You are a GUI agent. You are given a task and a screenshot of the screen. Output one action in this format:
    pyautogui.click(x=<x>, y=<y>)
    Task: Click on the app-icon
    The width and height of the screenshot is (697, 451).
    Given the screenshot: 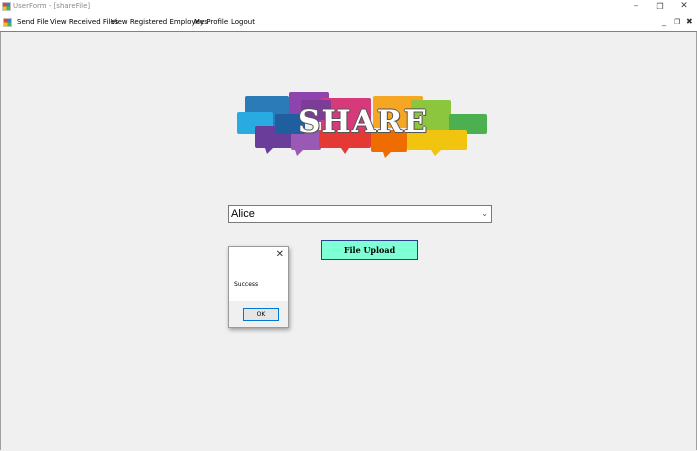 What is the action you would take?
    pyautogui.click(x=6, y=6)
    